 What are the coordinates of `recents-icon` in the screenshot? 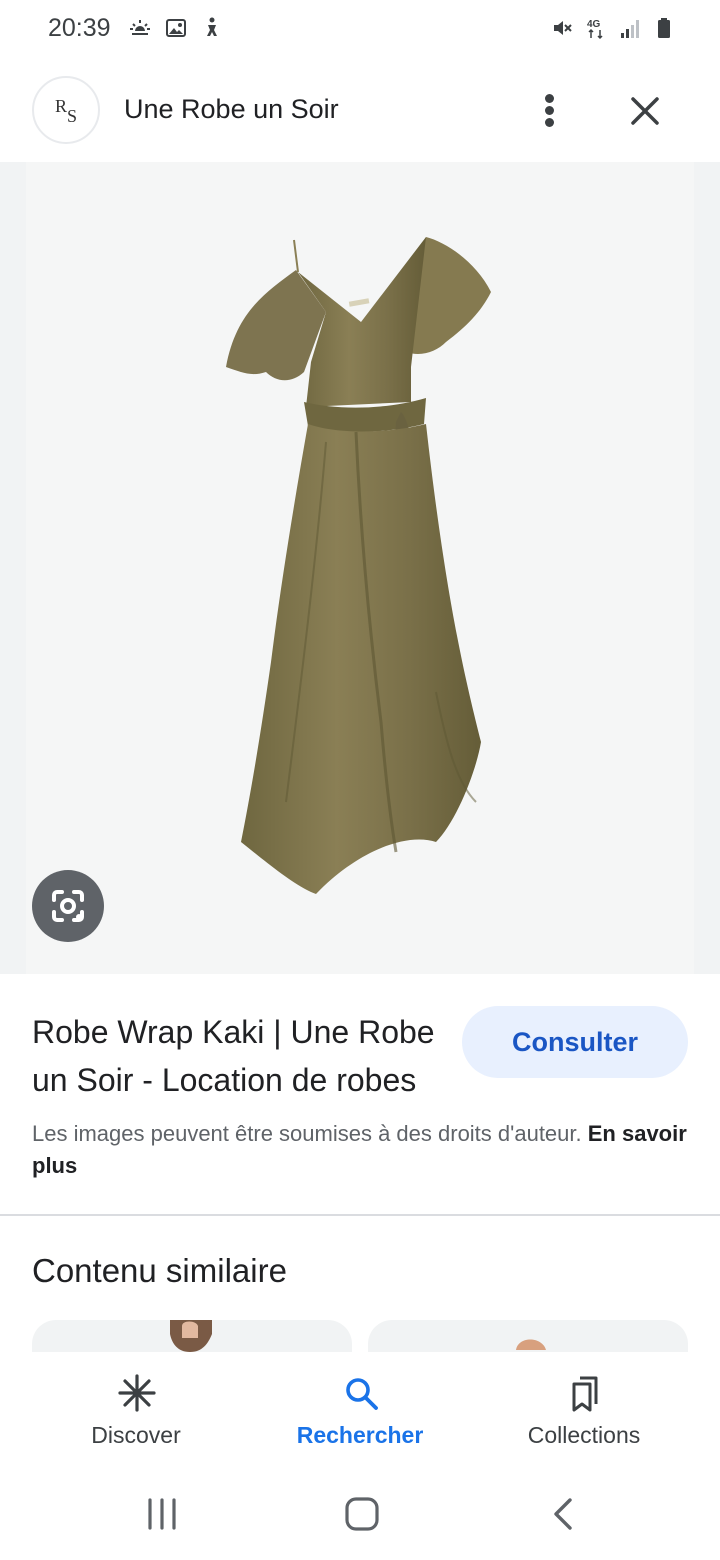 It's located at (162, 1514).